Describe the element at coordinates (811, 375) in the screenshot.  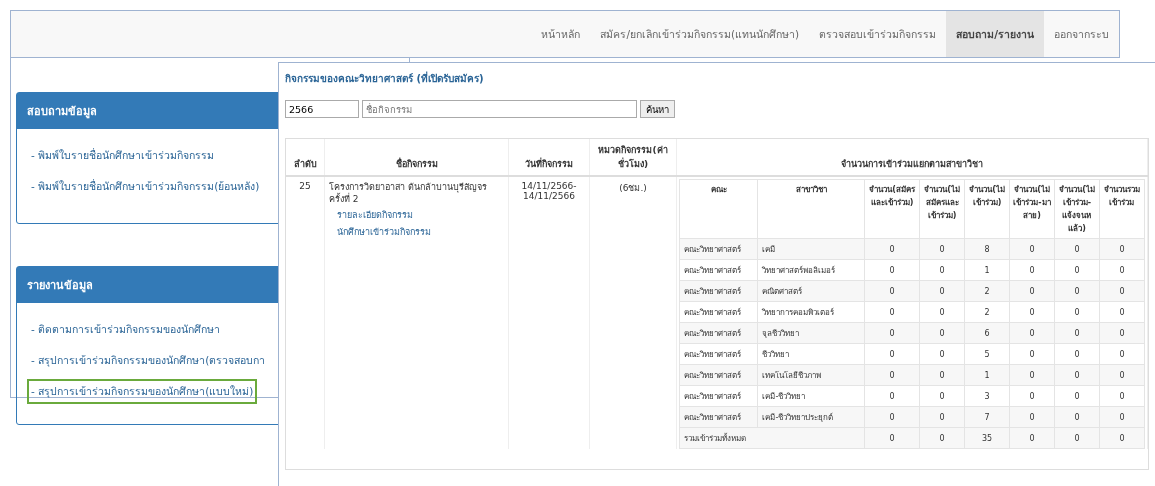
I see `table-cell: เทคโนโลยีชีวภาพ` at that location.